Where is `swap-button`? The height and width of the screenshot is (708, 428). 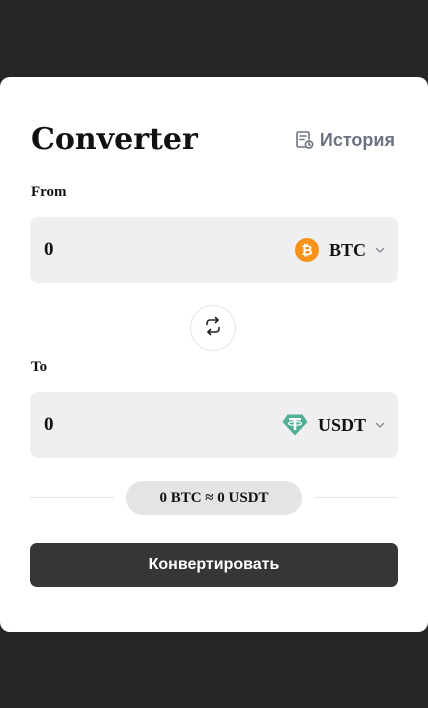 swap-button is located at coordinates (213, 328).